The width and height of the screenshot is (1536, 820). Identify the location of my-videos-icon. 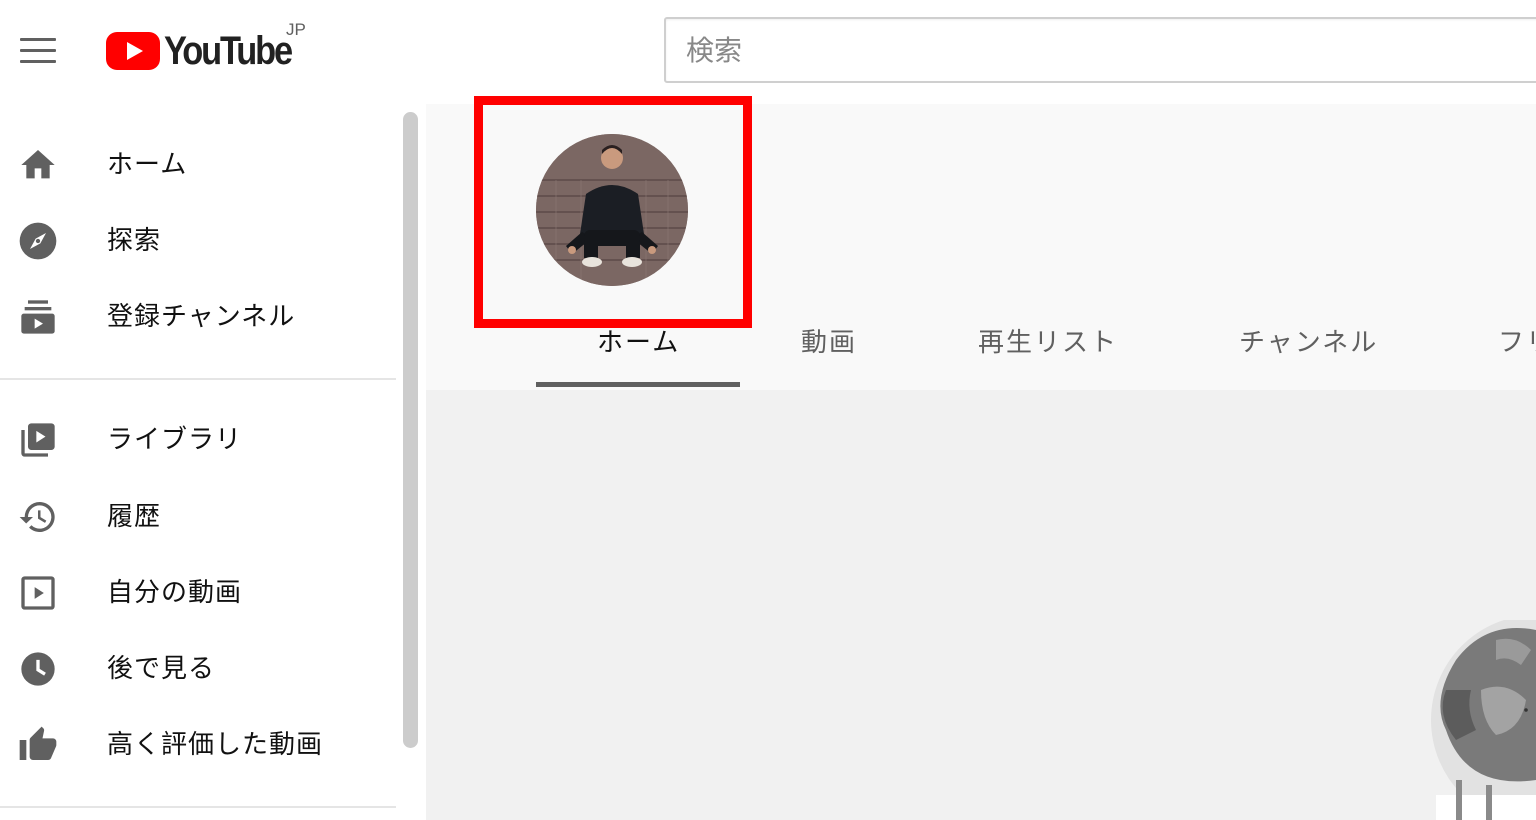
(38, 593).